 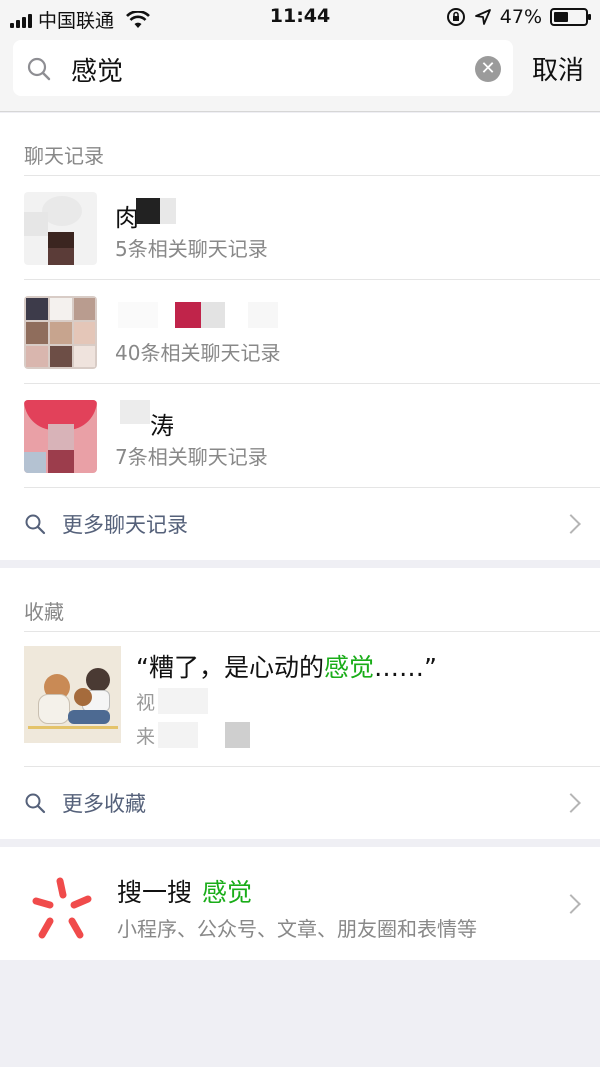 I want to click on more-favorites-link: 更多收藏, so click(x=300, y=802).